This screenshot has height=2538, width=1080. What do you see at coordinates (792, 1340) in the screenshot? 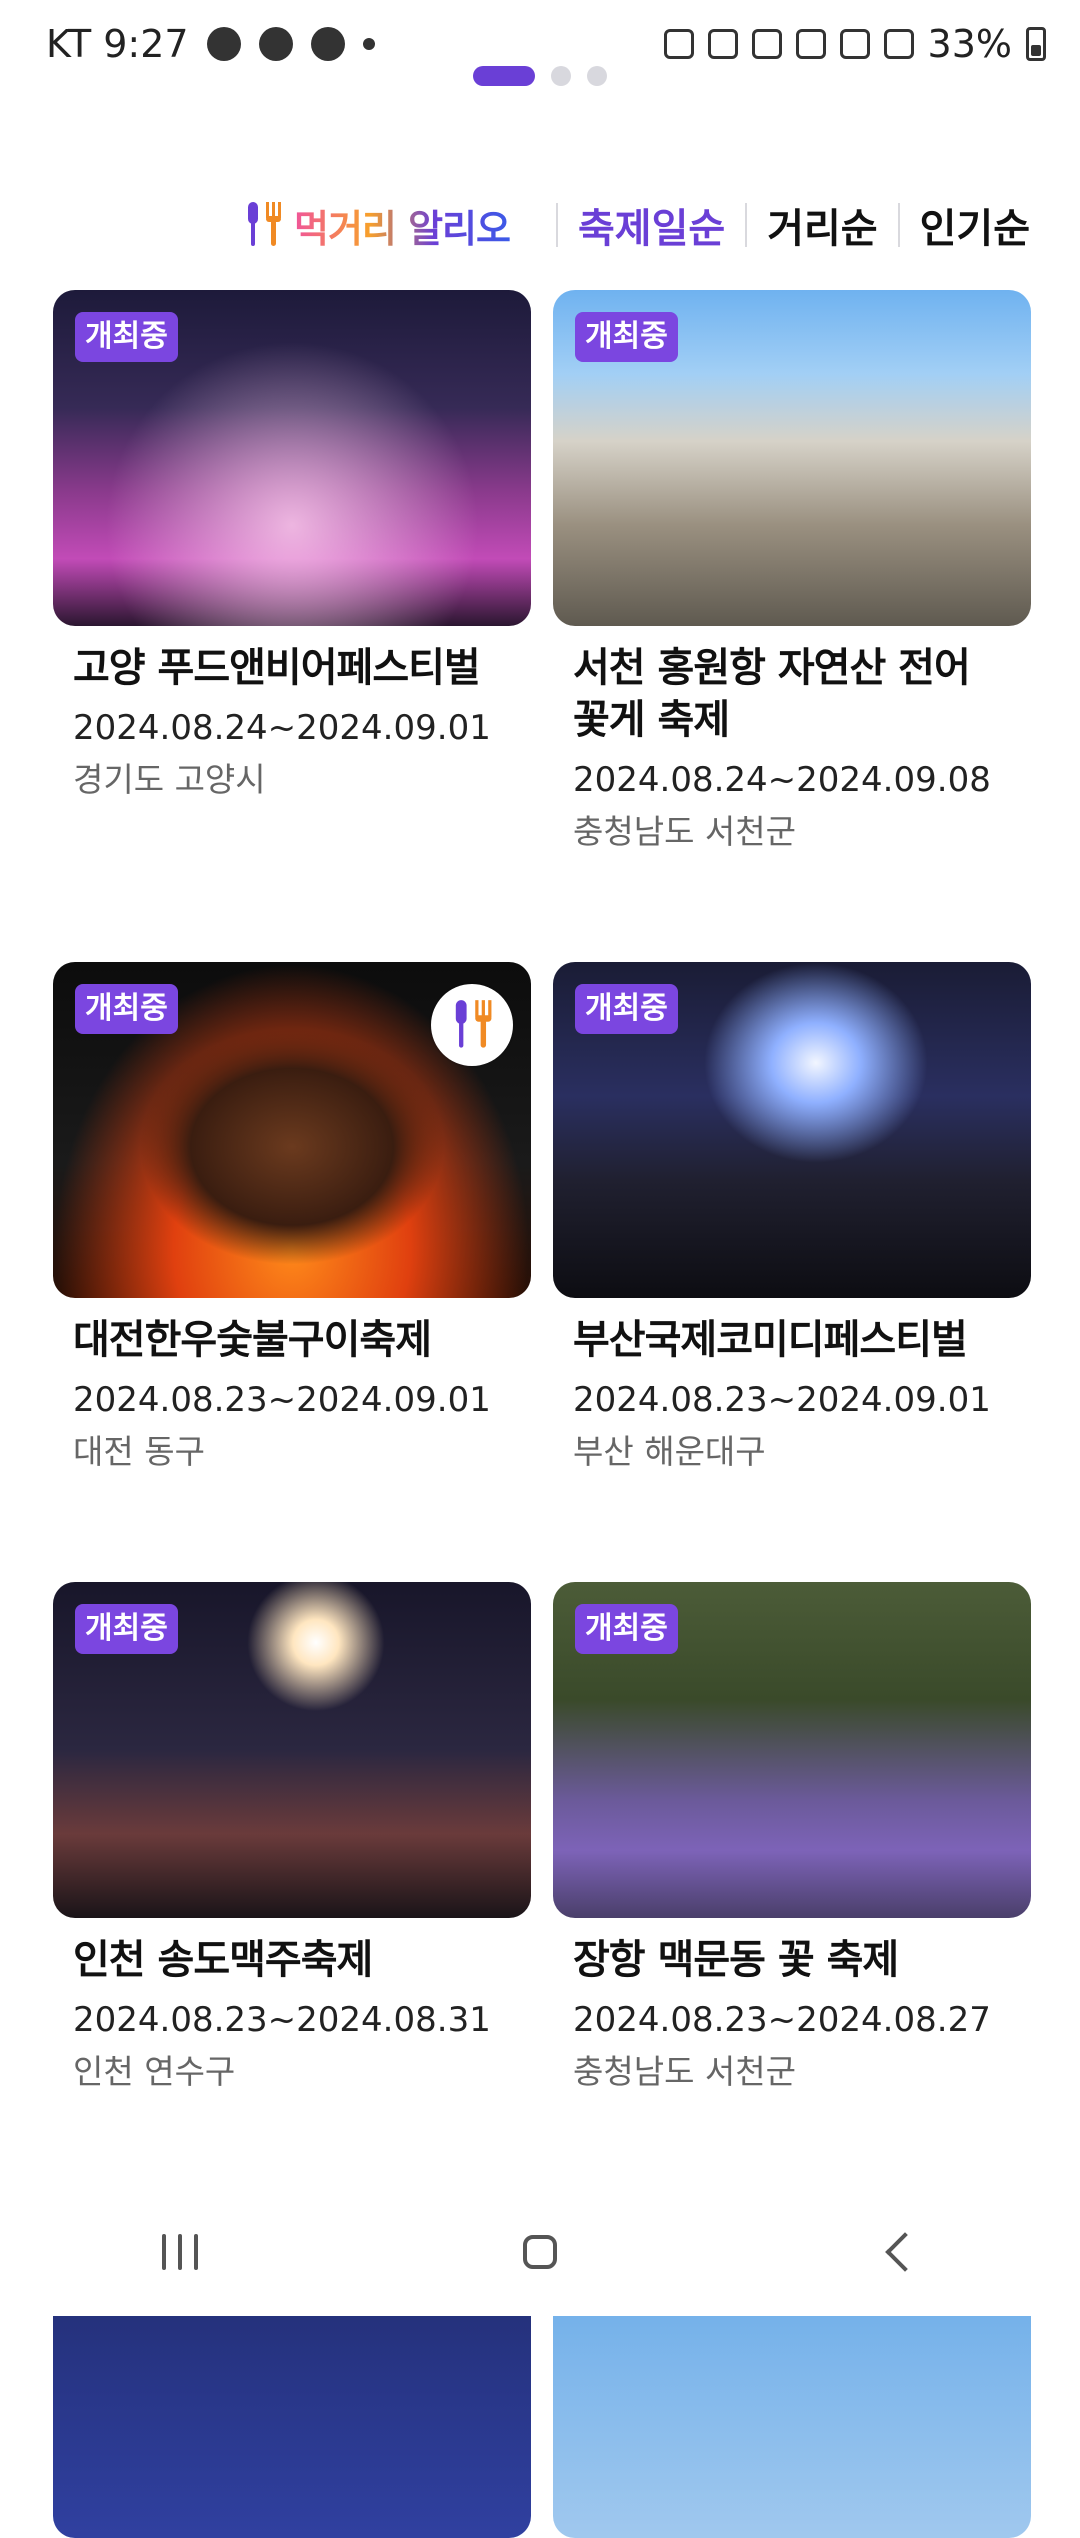
I see `festival-title: 부산국제코미디페스티벌` at bounding box center [792, 1340].